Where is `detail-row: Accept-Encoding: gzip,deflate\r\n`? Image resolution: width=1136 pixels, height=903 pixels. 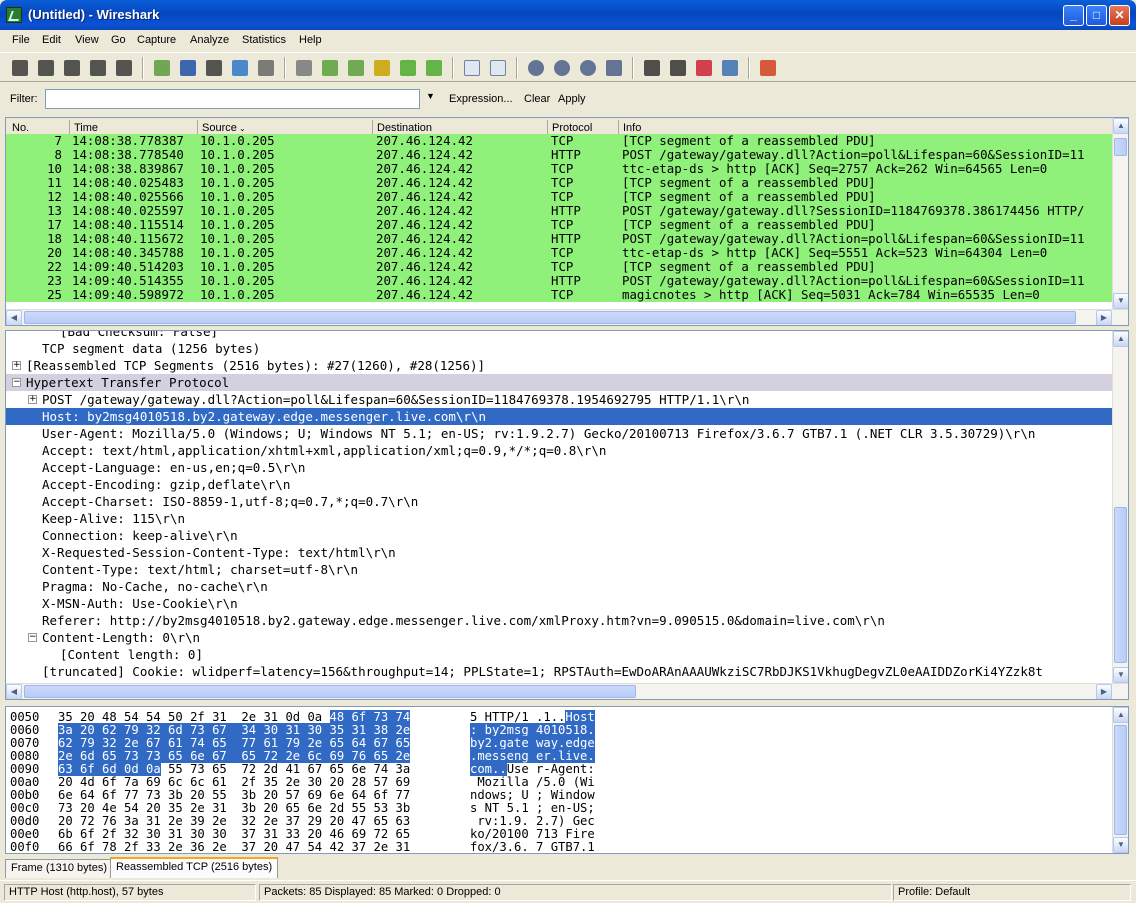
detail-row: Accept-Encoding: gzip,deflate\r\n is located at coordinates (560, 484).